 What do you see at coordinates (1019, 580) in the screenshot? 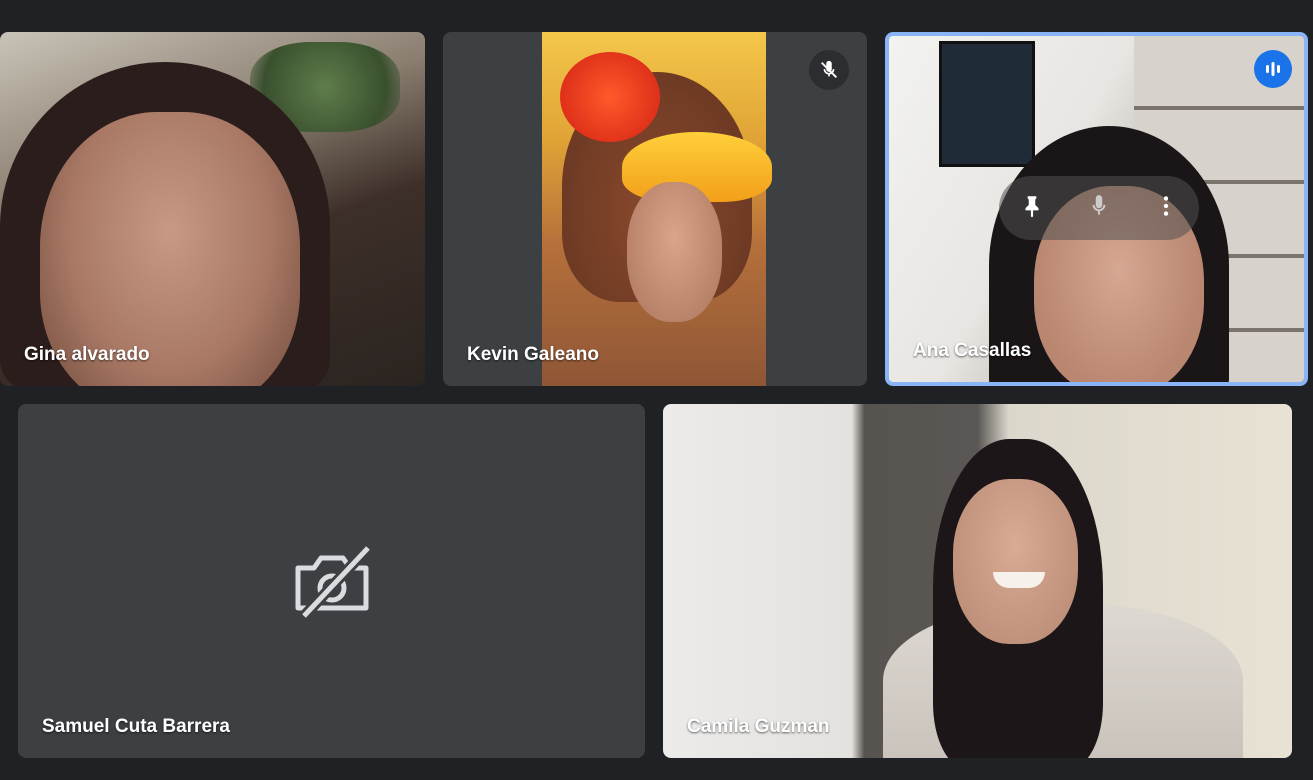
I see `video-feed-smile` at bounding box center [1019, 580].